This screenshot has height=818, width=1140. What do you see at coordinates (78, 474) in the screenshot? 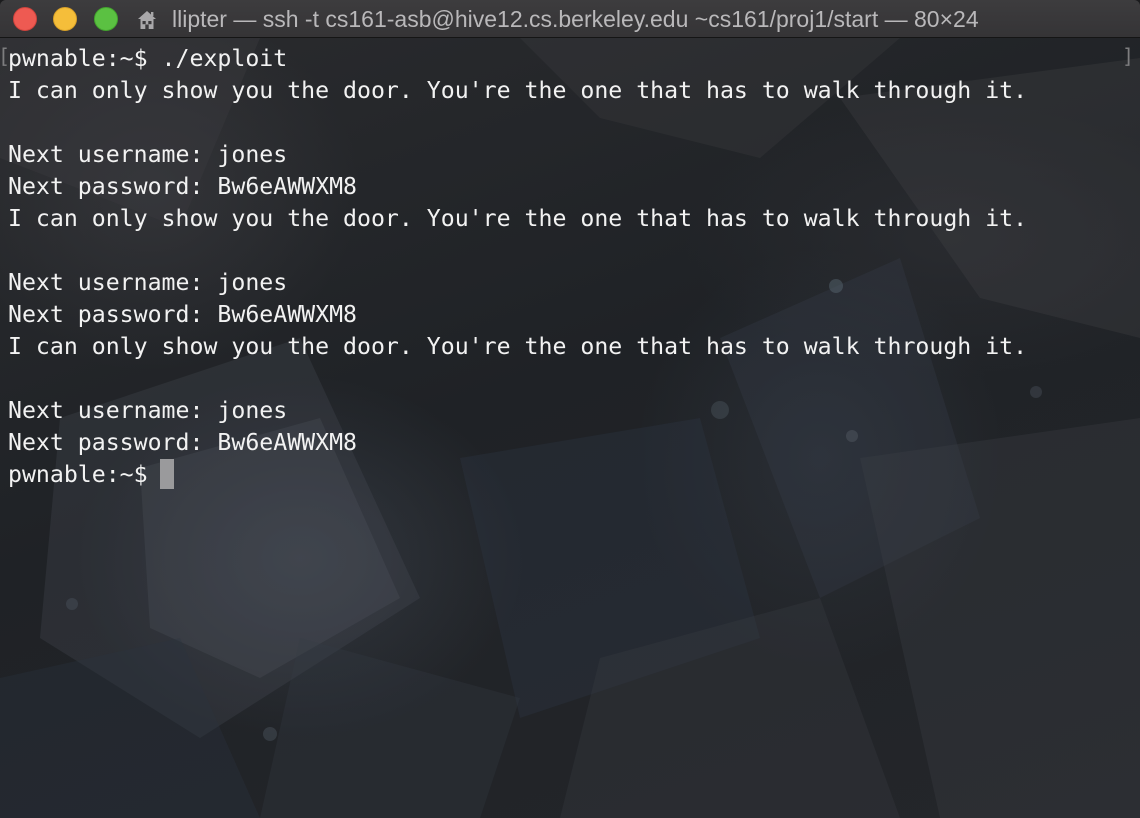
I see `shell-prompt: pwnable:~$` at bounding box center [78, 474].